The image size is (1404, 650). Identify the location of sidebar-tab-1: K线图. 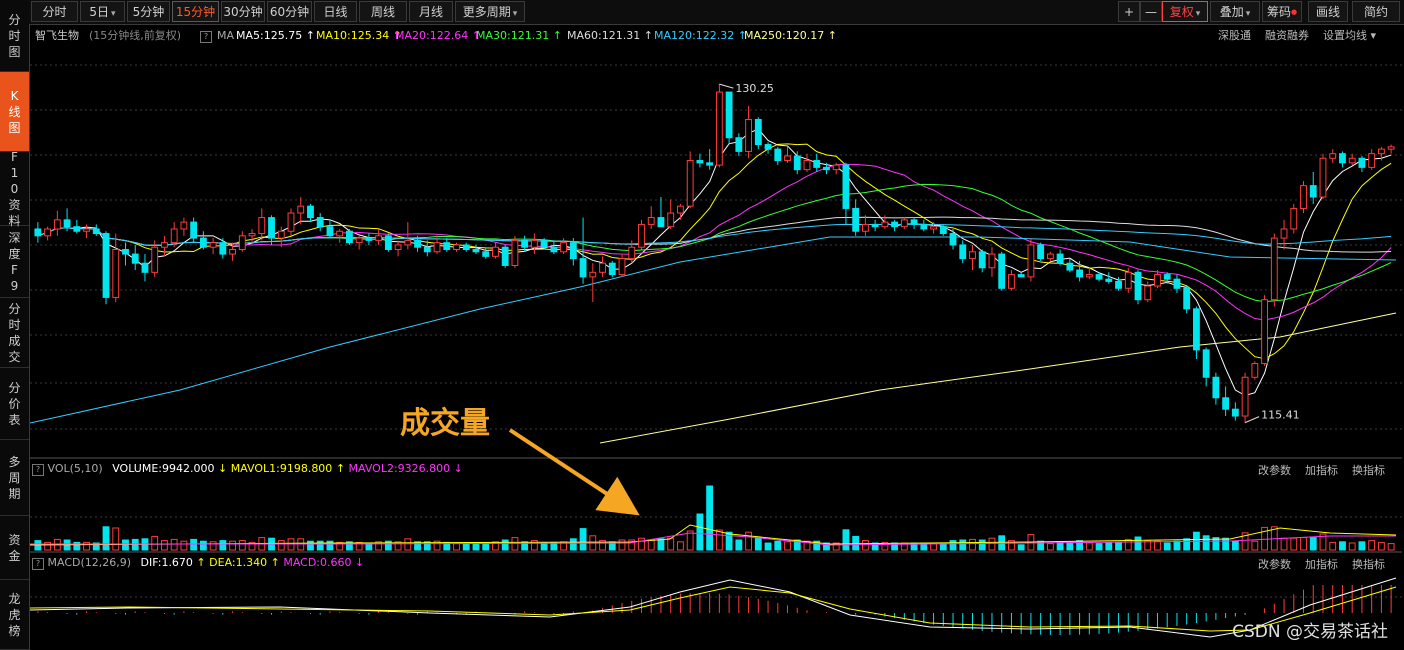
(14, 112).